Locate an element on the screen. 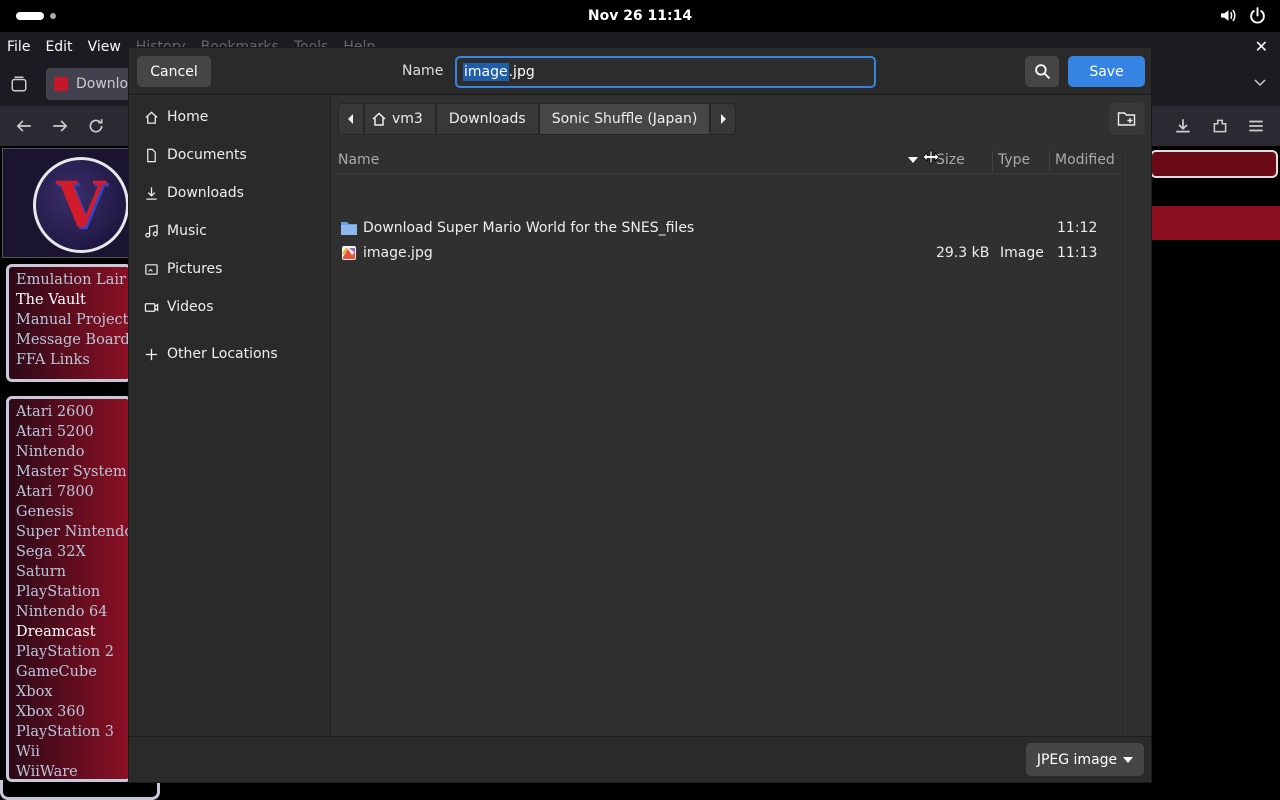  dialog-footer: JPEG image is located at coordinates (640, 759).